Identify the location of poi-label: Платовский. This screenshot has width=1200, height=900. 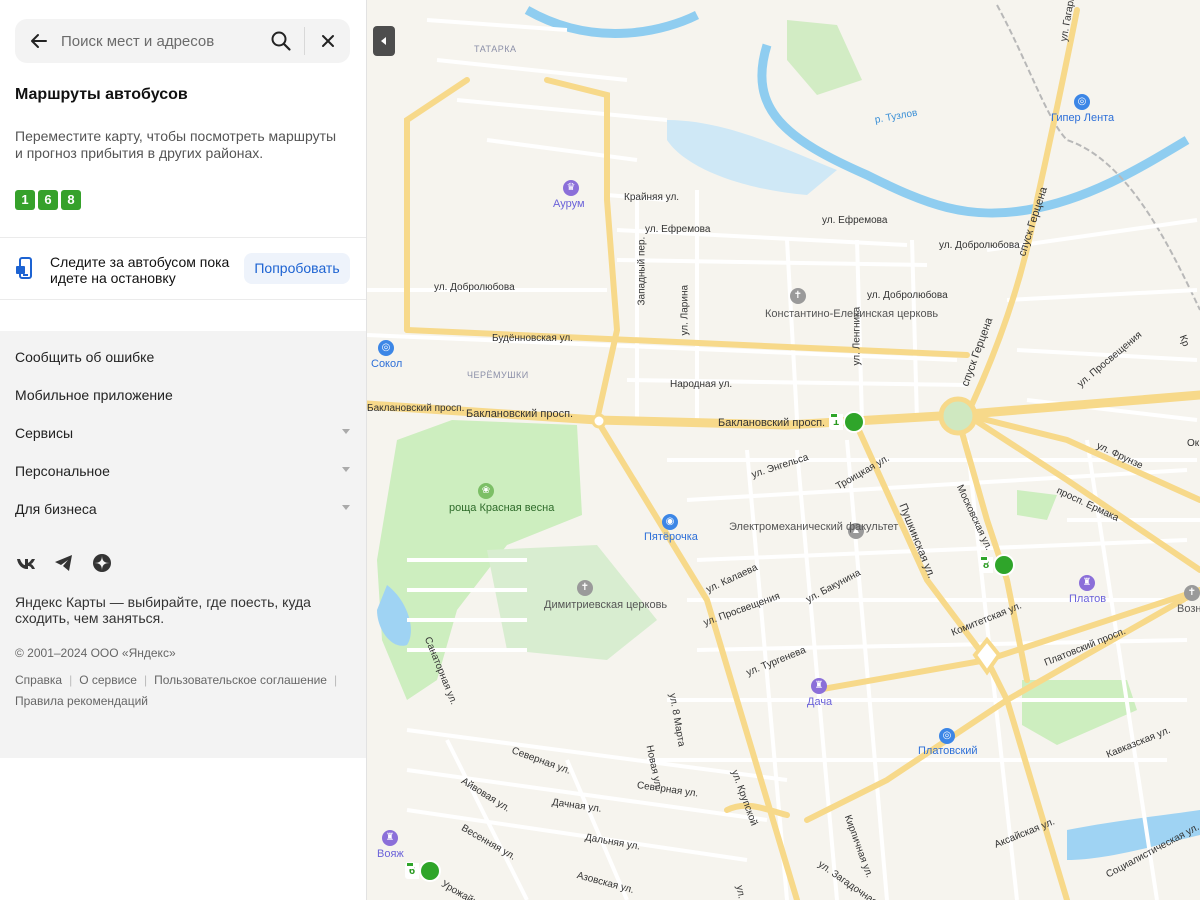
(948, 751).